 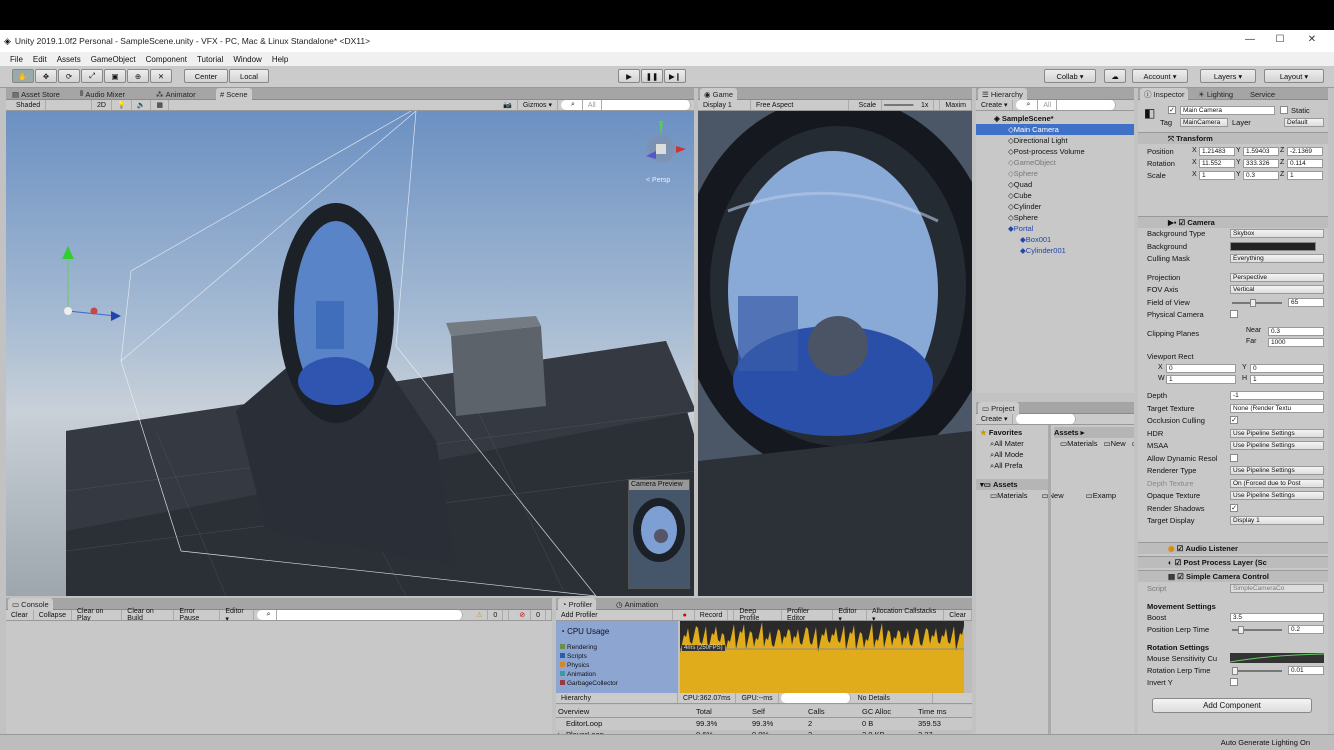 I want to click on pivot-center-button: Center, so click(x=206, y=76).